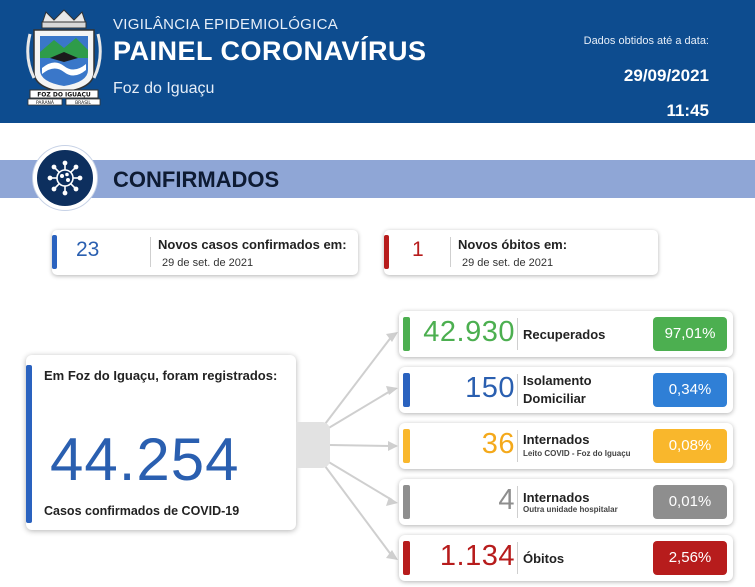 Image resolution: width=755 pixels, height=587 pixels. What do you see at coordinates (690, 502) in the screenshot?
I see `hospitalized-other-percent-badge: 0,01%` at bounding box center [690, 502].